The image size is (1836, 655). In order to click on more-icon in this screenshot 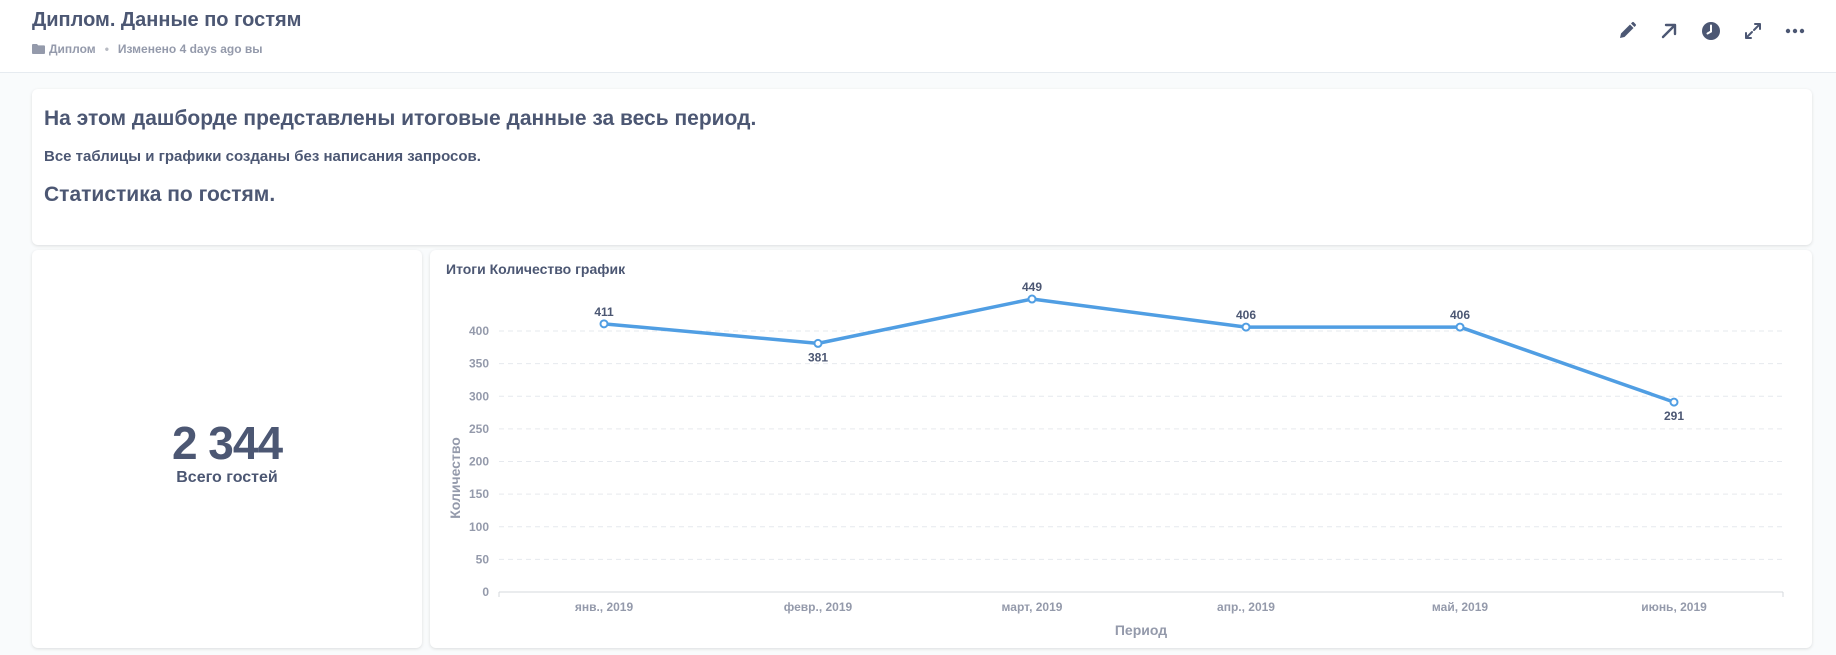, I will do `click(1795, 31)`.